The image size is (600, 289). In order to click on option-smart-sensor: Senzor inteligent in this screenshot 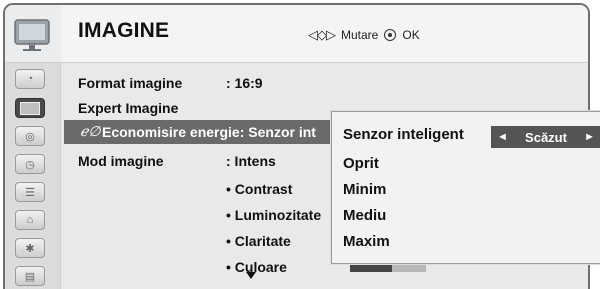, I will do `click(403, 134)`.